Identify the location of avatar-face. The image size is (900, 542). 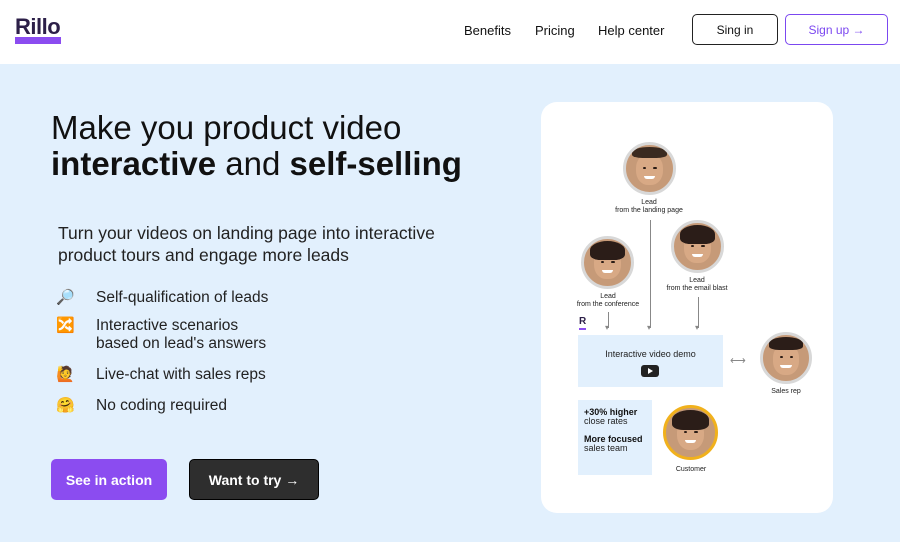
(649, 170).